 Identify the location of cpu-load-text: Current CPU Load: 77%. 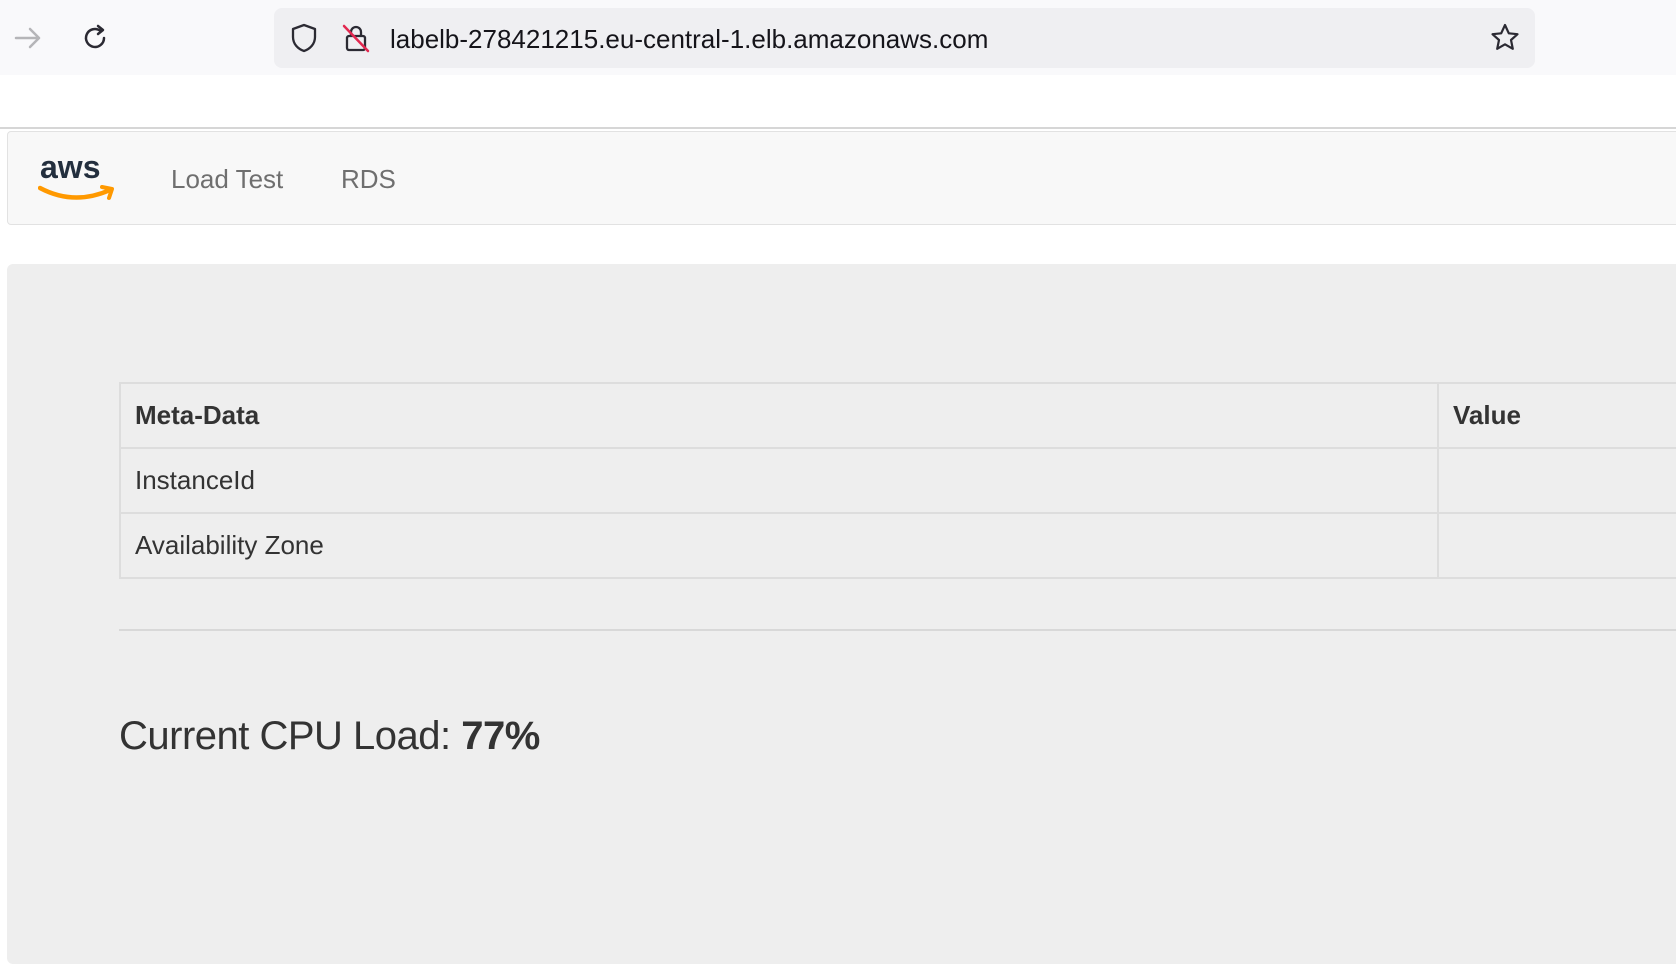
(329, 736).